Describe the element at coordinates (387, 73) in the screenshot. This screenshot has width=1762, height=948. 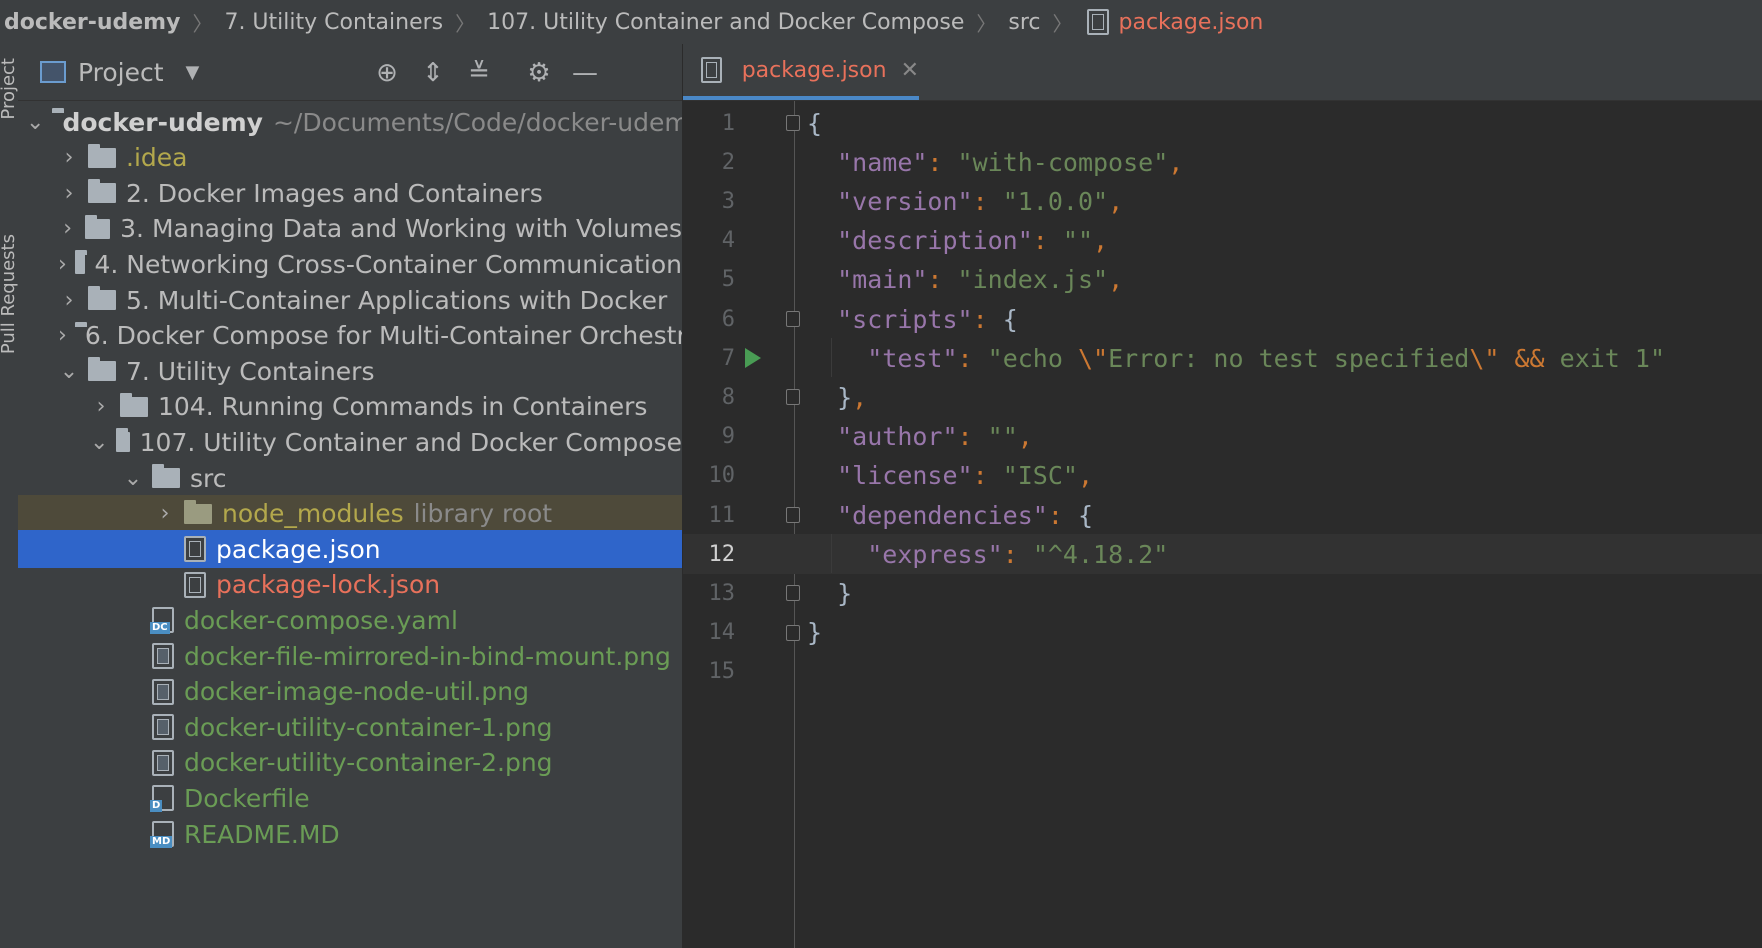
I see `locate-icon: ⊕` at that location.